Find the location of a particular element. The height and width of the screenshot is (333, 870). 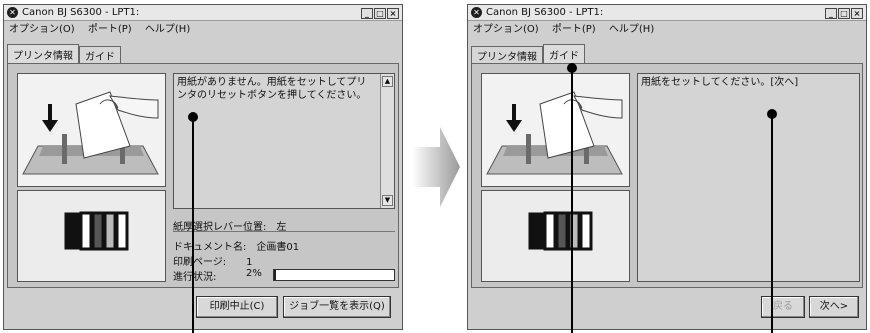

progress-bar is located at coordinates (334, 275).